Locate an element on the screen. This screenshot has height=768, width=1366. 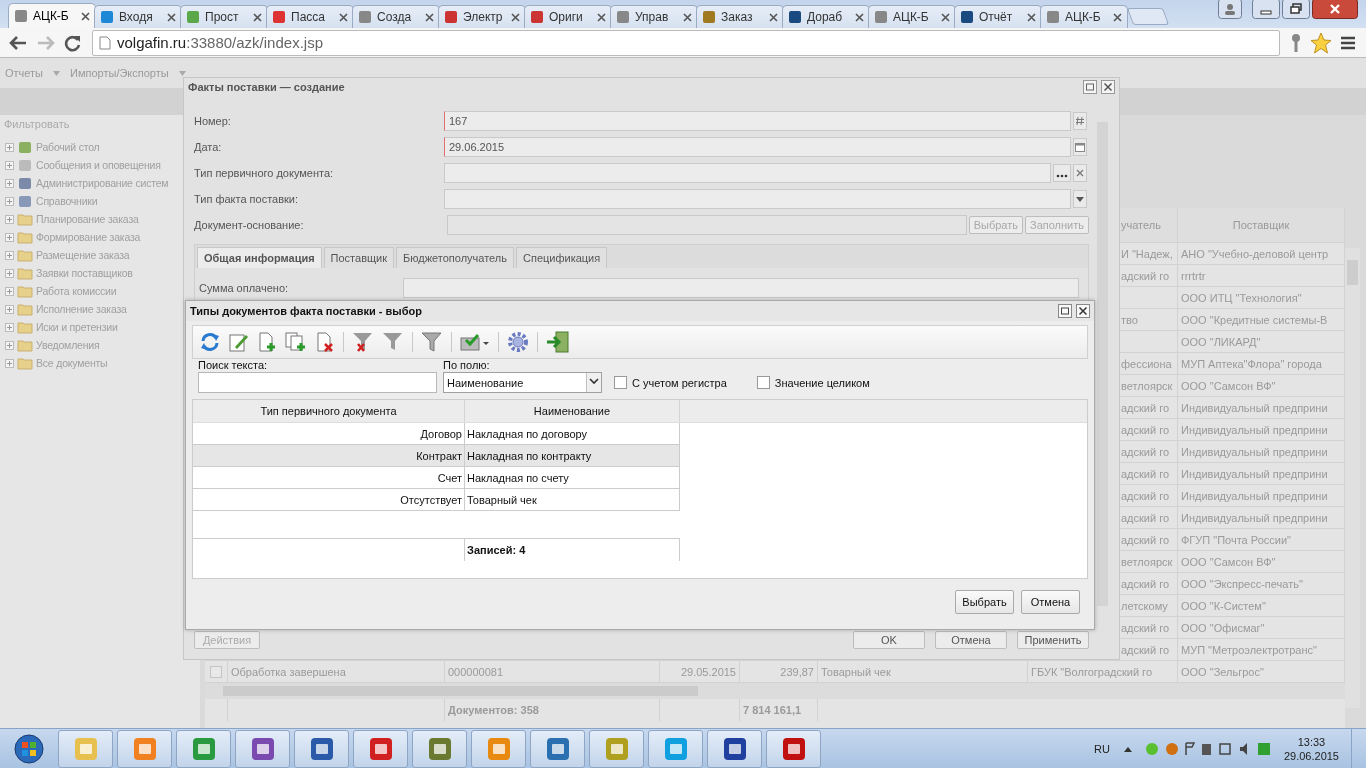
dropdown-button is located at coordinates (1080, 199).